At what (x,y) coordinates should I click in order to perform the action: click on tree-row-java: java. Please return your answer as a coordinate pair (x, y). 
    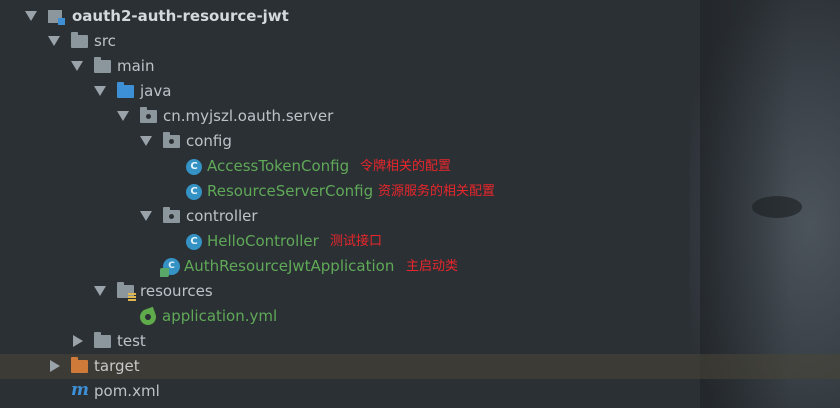
    Looking at the image, I should click on (420, 91).